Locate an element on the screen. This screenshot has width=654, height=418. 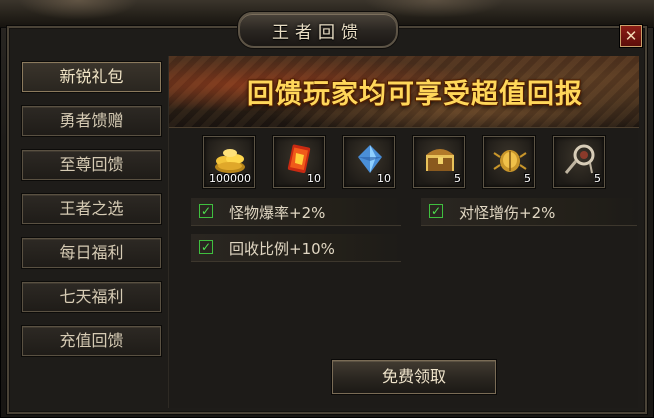
sidebar-item-recharge-return: 充值回馈 is located at coordinates (91, 341).